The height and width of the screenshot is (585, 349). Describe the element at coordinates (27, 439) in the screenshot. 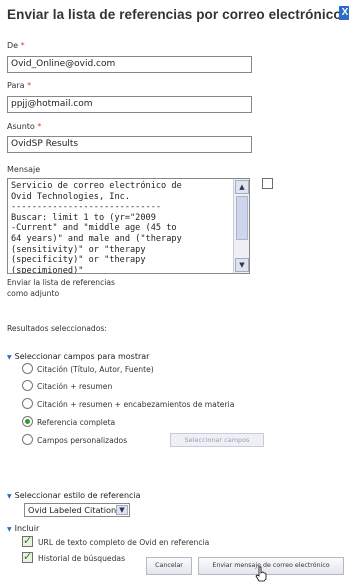

I see `radio-custom-fields` at that location.